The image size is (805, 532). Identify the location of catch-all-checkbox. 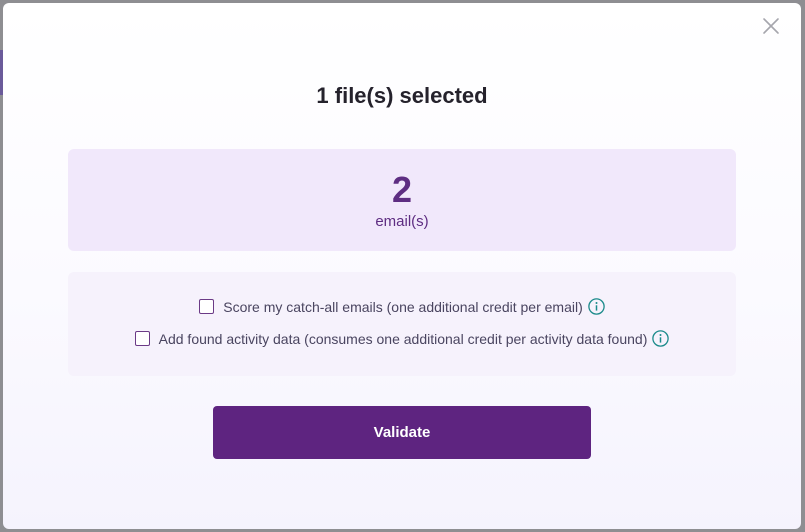
(207, 306).